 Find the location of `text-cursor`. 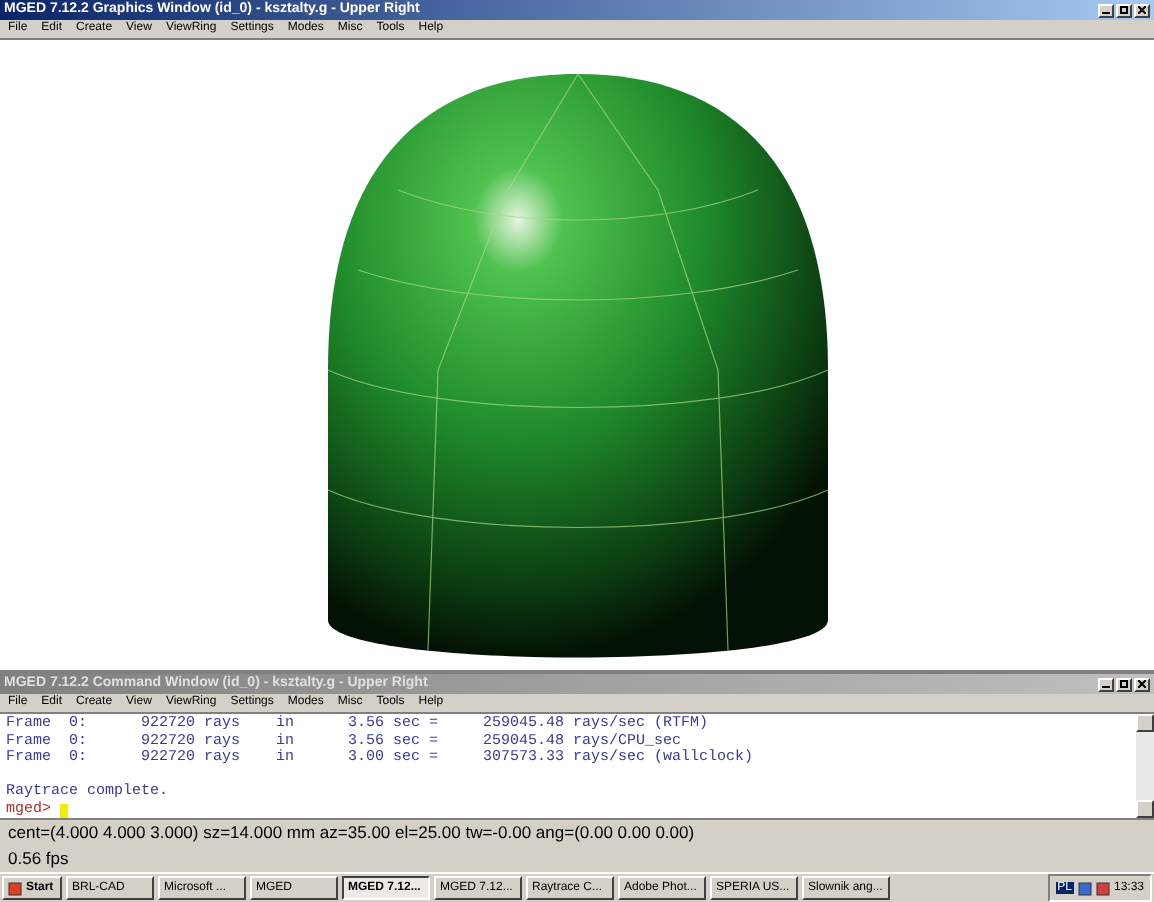

text-cursor is located at coordinates (63, 810).